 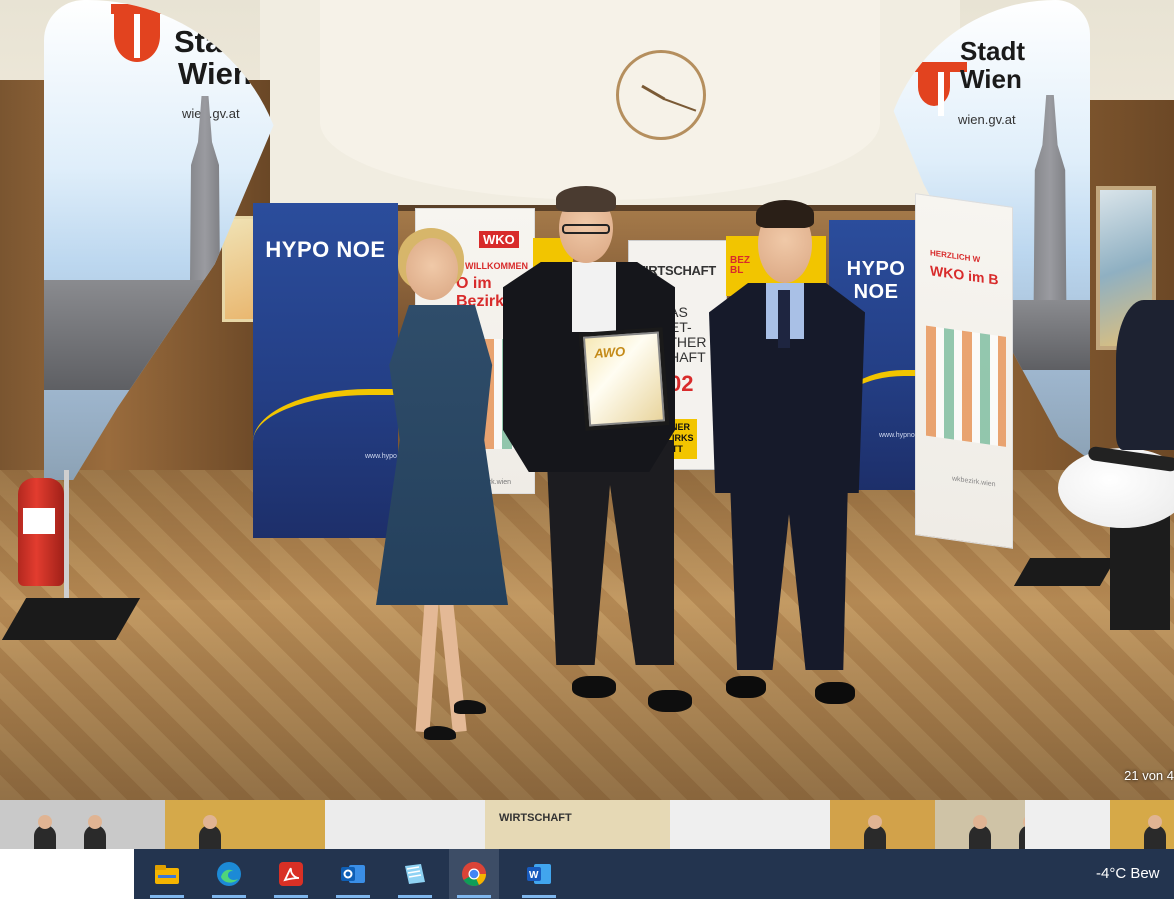 I want to click on thumbnail-text: WIRTSCHAFT, so click(x=535, y=818).